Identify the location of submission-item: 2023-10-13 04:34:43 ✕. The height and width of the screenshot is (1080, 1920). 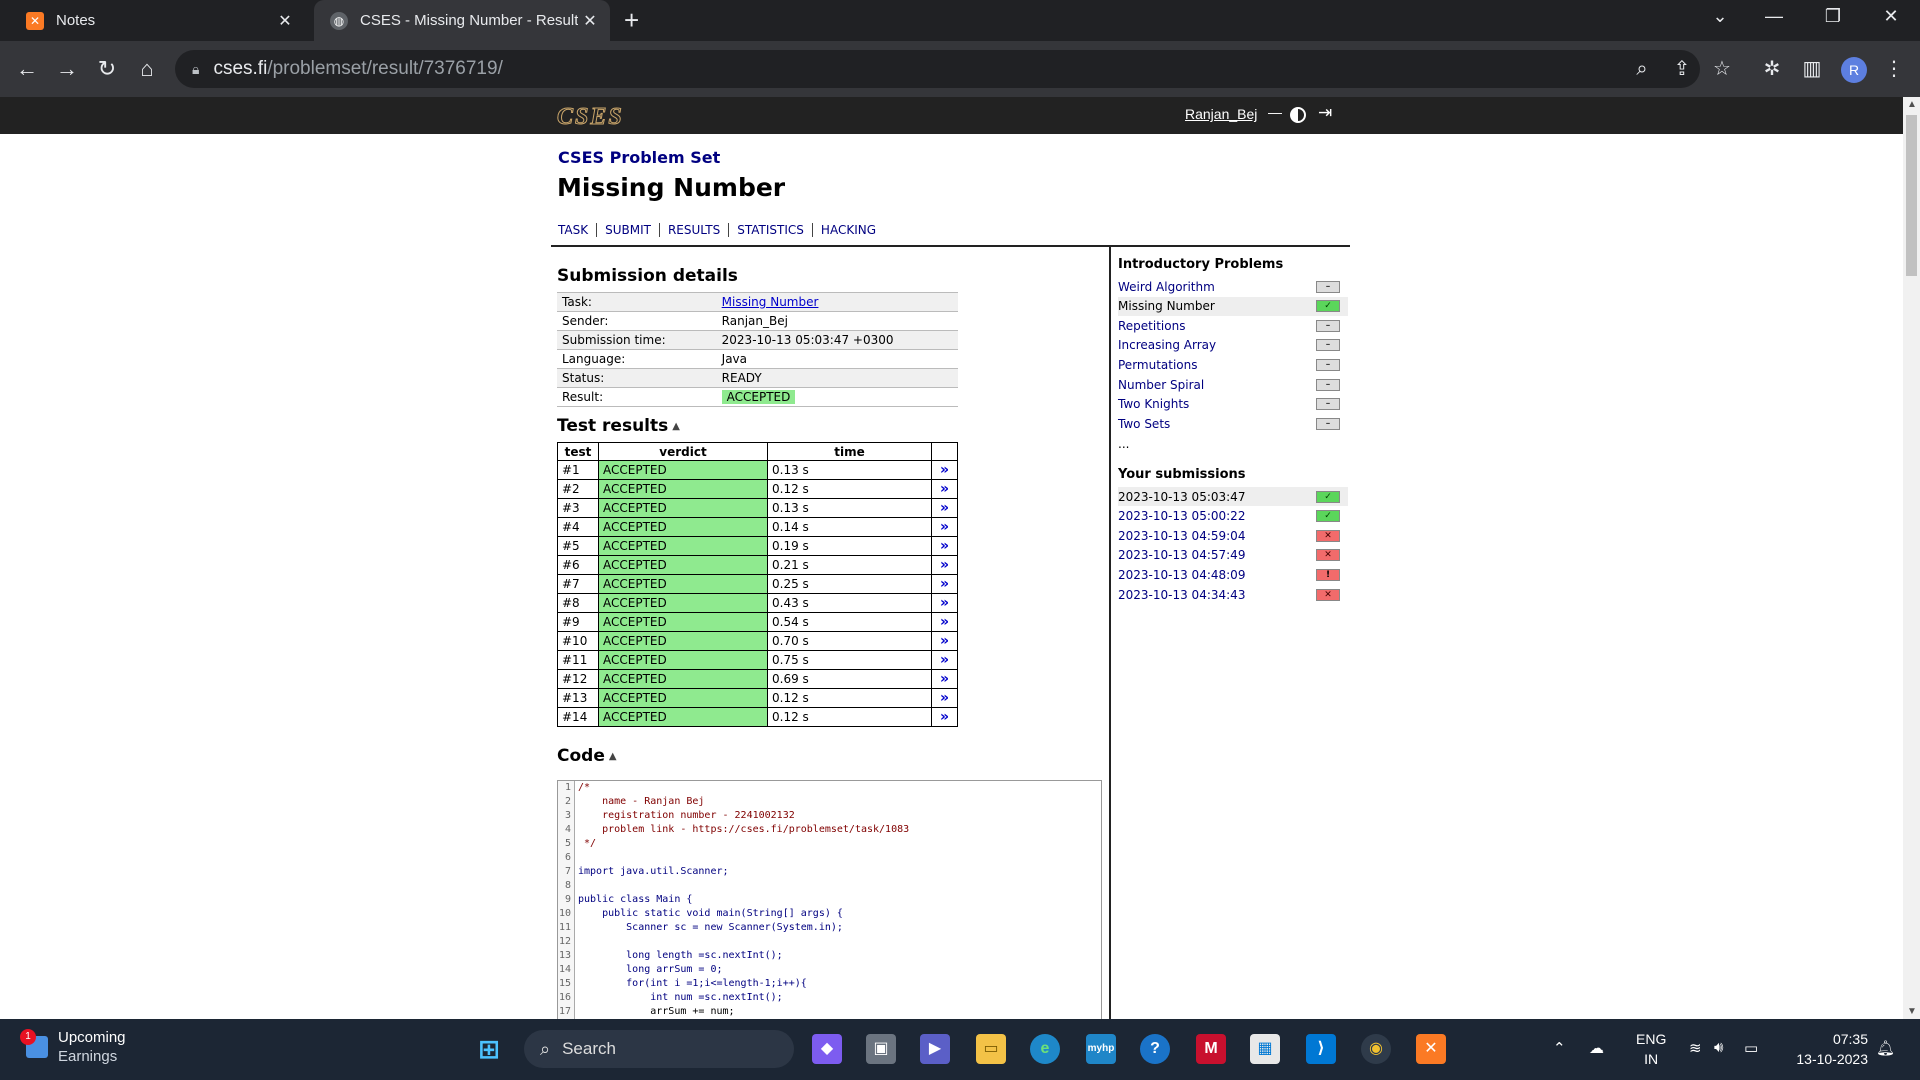
(1233, 594).